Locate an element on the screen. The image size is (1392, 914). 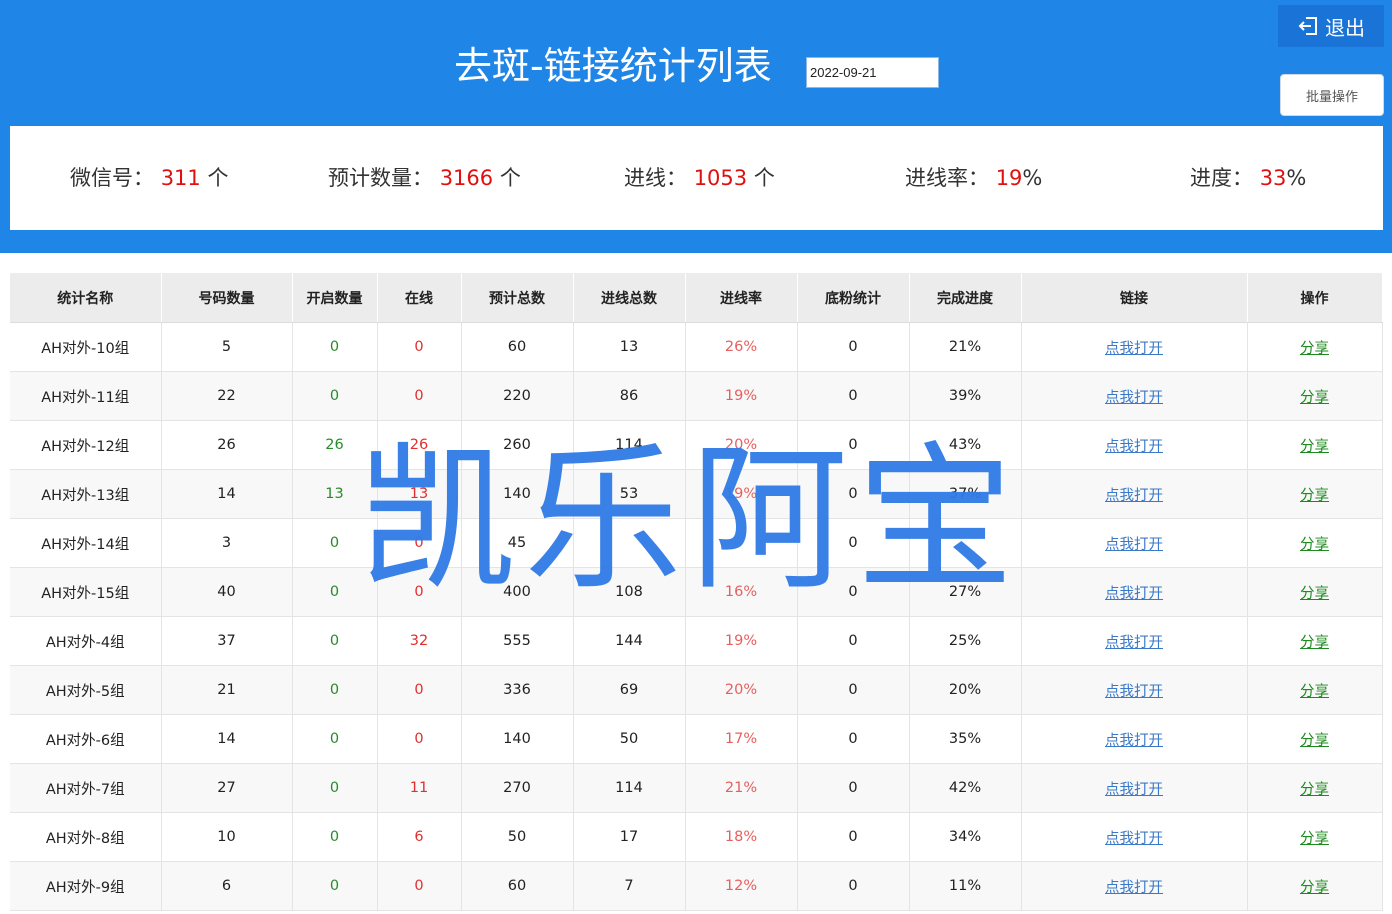
page-title: 去斑-链接统计列表 is located at coordinates (613, 66).